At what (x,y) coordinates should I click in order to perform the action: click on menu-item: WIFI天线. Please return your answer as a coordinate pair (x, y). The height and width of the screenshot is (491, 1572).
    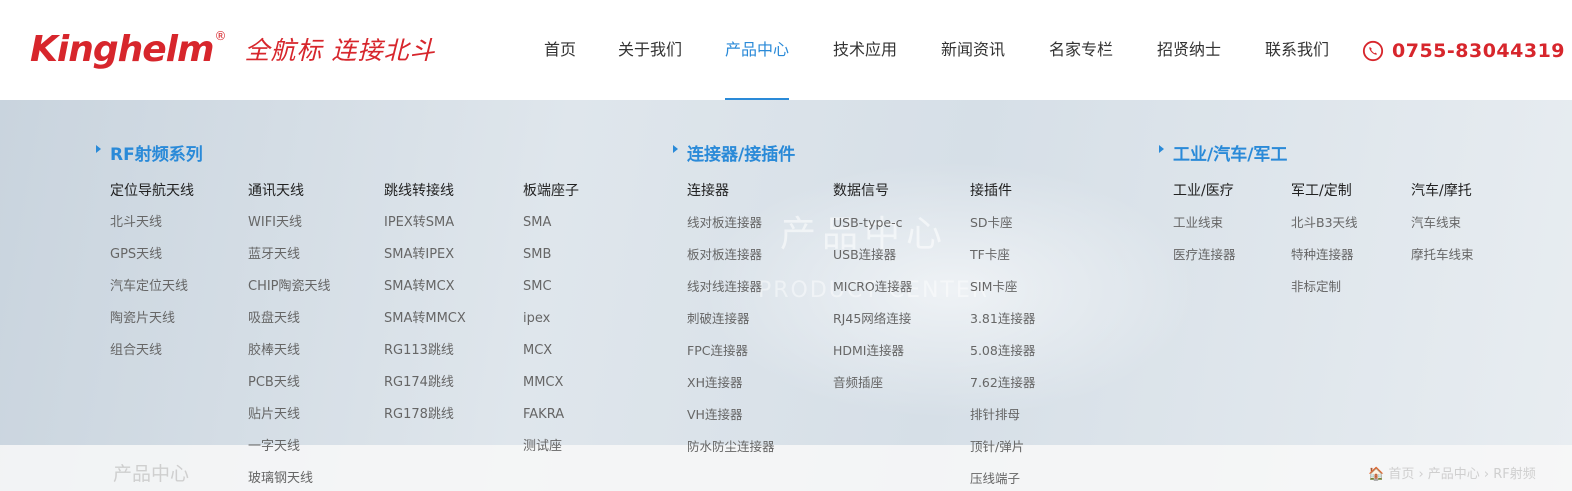
    Looking at the image, I should click on (289, 223).